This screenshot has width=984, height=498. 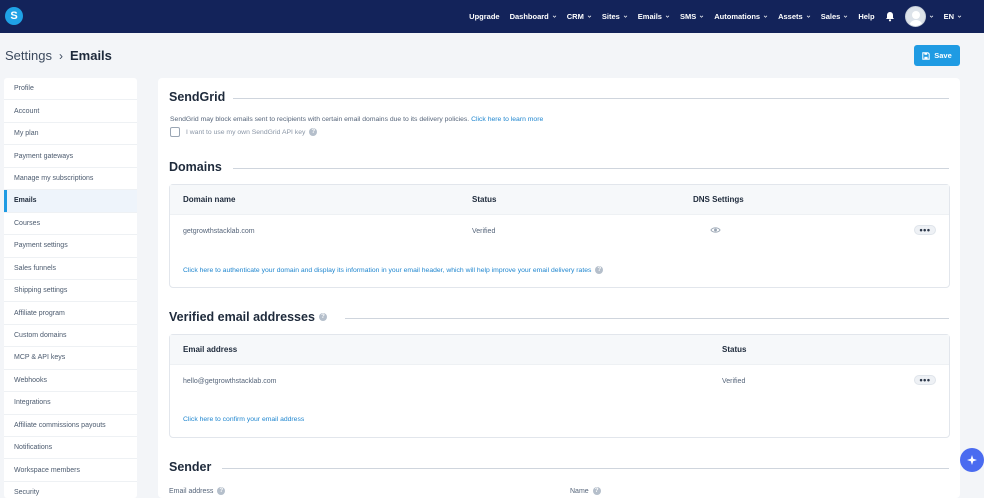 I want to click on nav-crm: CRM, so click(x=579, y=16).